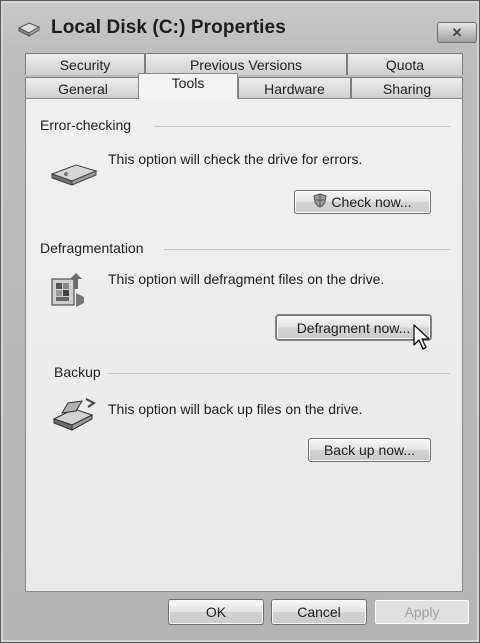  What do you see at coordinates (86, 125) in the screenshot?
I see `error-checking-title: Error-checking` at bounding box center [86, 125].